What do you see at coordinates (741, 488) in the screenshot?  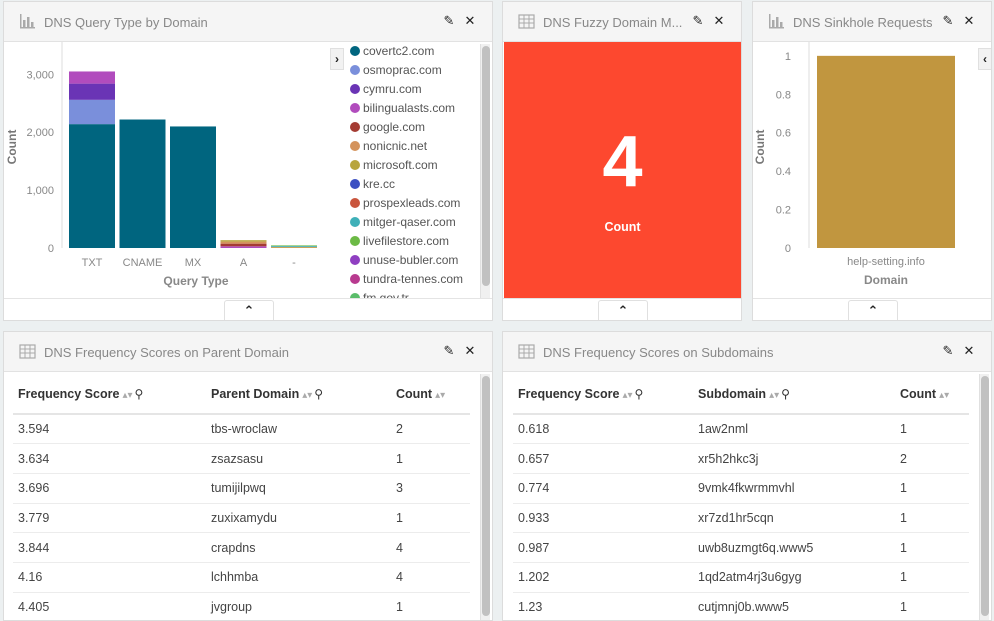 I see `table-row: 0.774 9vmk4fkwrmmvhl 1` at bounding box center [741, 488].